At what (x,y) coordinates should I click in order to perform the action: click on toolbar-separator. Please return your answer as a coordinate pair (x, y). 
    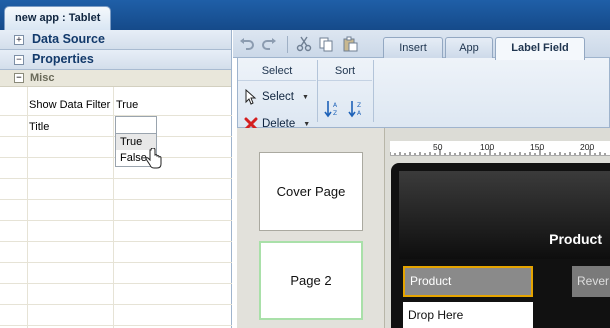
    Looking at the image, I should click on (287, 44).